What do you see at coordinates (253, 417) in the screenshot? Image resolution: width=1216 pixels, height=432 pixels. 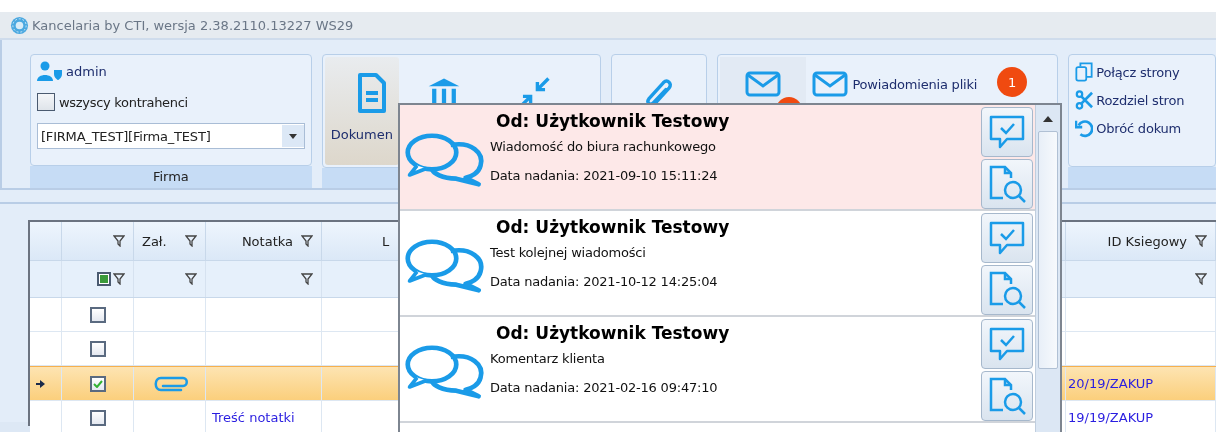 I see `note-text: Treść notatki` at bounding box center [253, 417].